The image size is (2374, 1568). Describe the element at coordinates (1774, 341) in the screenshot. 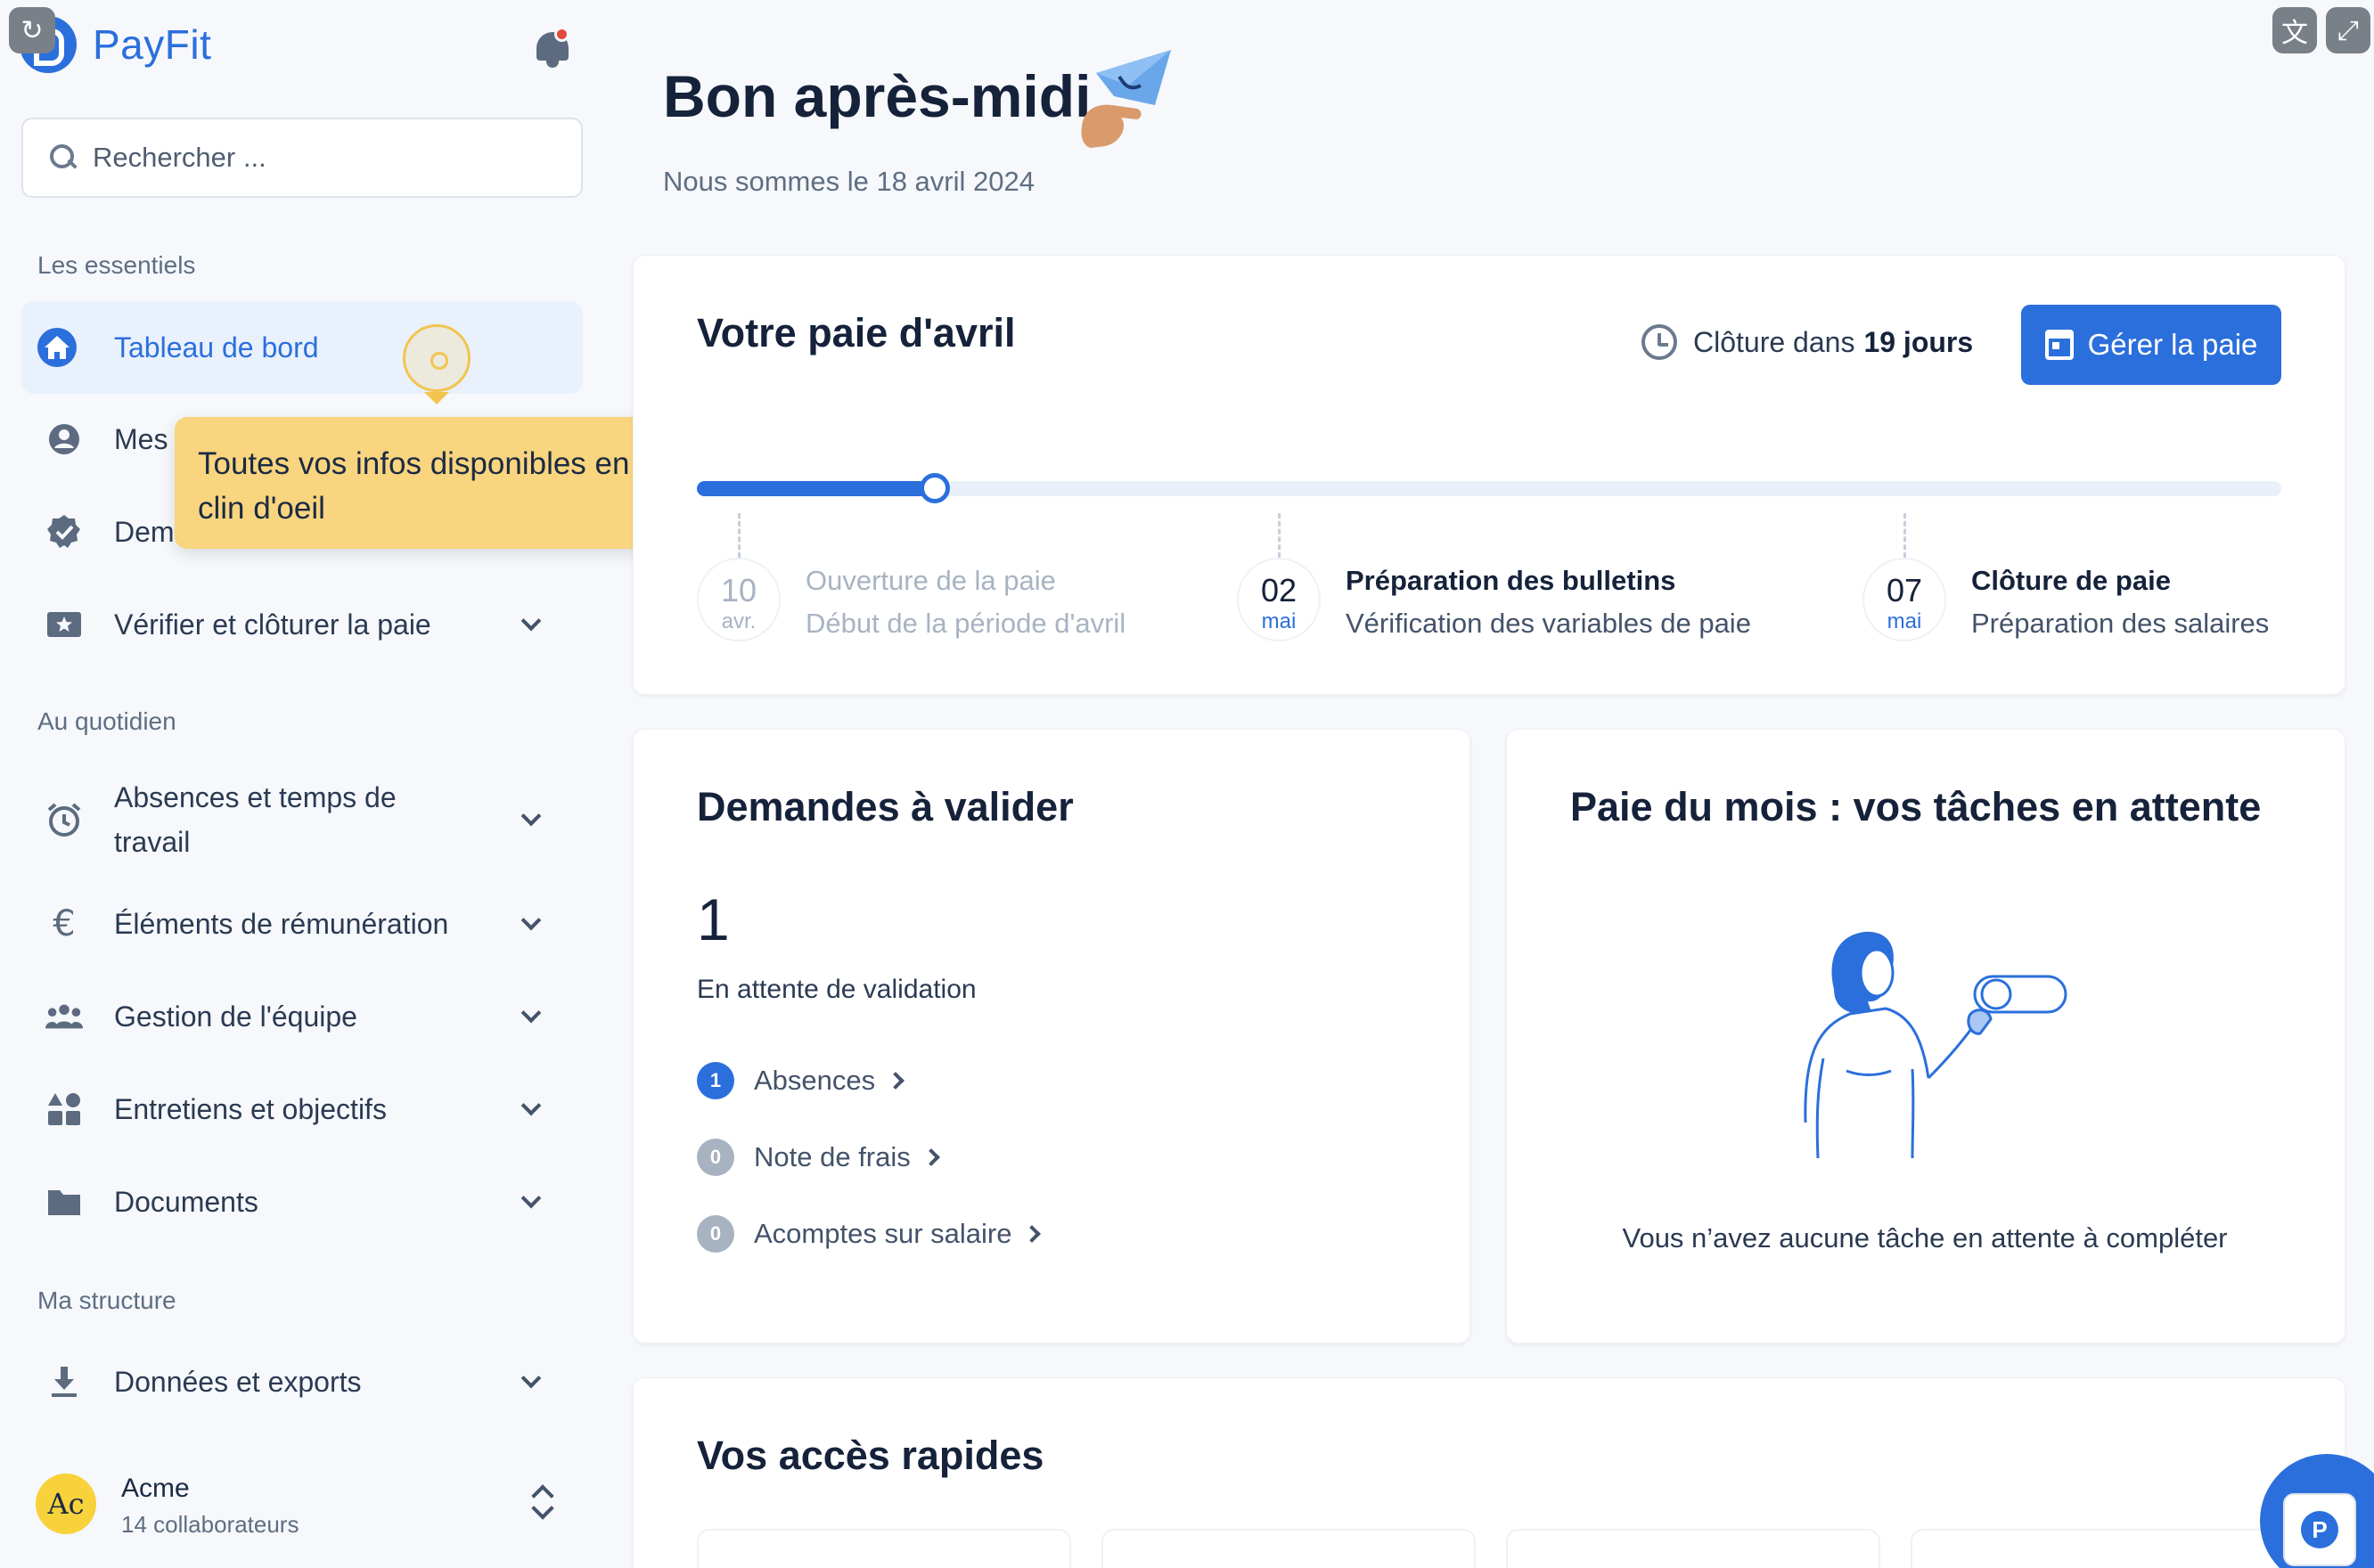

I see `closing-prefix: Clôture dans` at that location.